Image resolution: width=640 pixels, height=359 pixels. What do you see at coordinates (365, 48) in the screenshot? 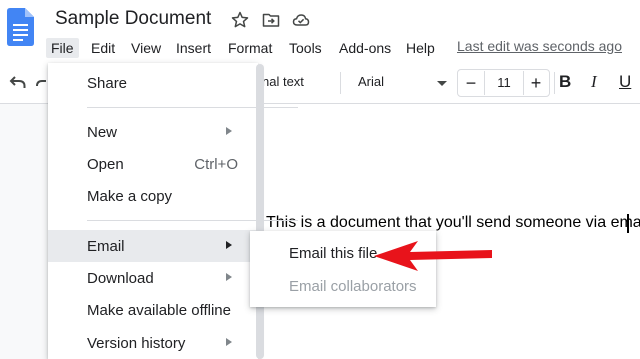
I see `menu-addons: Add-ons` at bounding box center [365, 48].